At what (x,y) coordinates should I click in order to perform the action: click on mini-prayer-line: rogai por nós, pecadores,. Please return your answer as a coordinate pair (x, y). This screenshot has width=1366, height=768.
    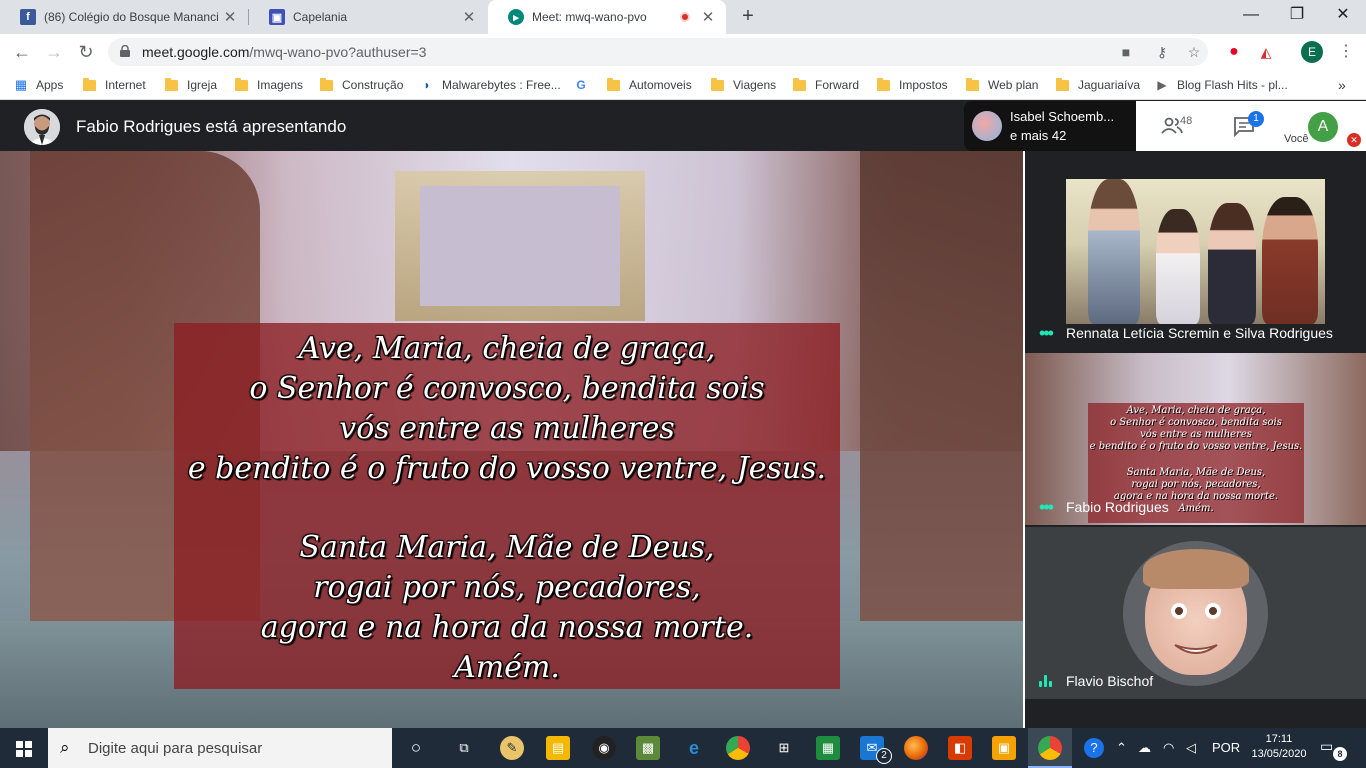
    Looking at the image, I should click on (1196, 484).